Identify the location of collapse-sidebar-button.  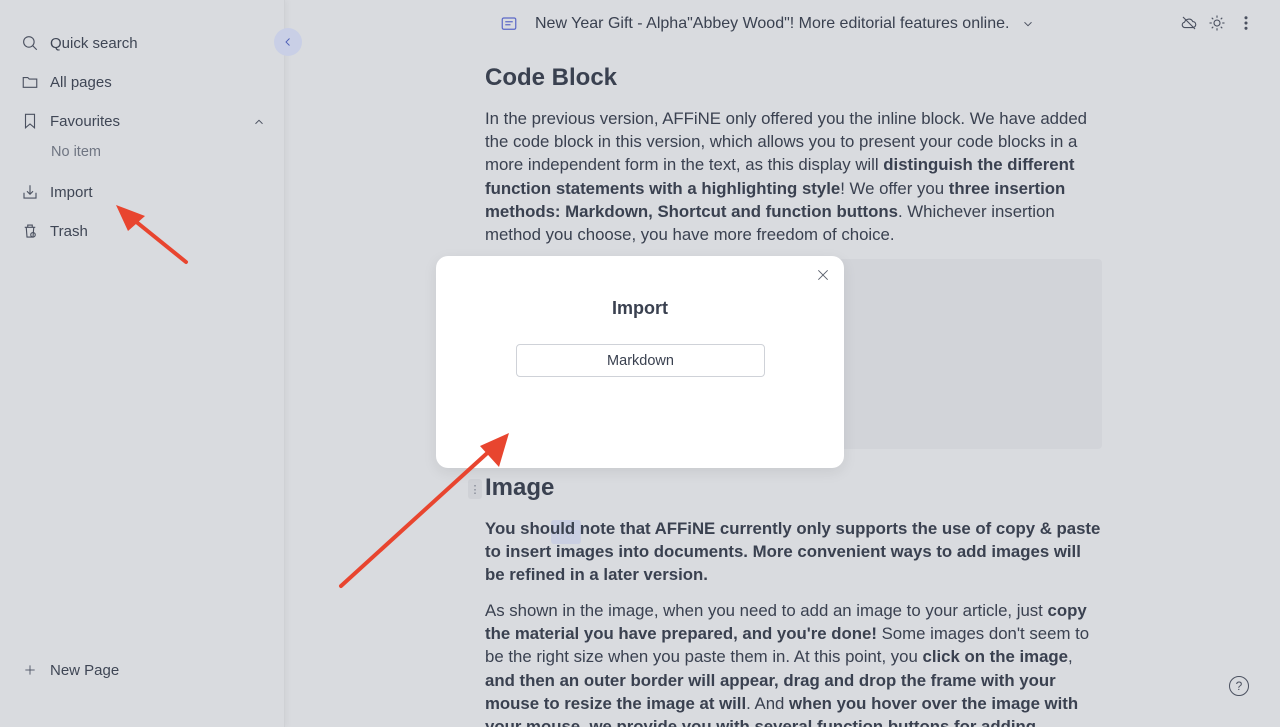
(288, 42).